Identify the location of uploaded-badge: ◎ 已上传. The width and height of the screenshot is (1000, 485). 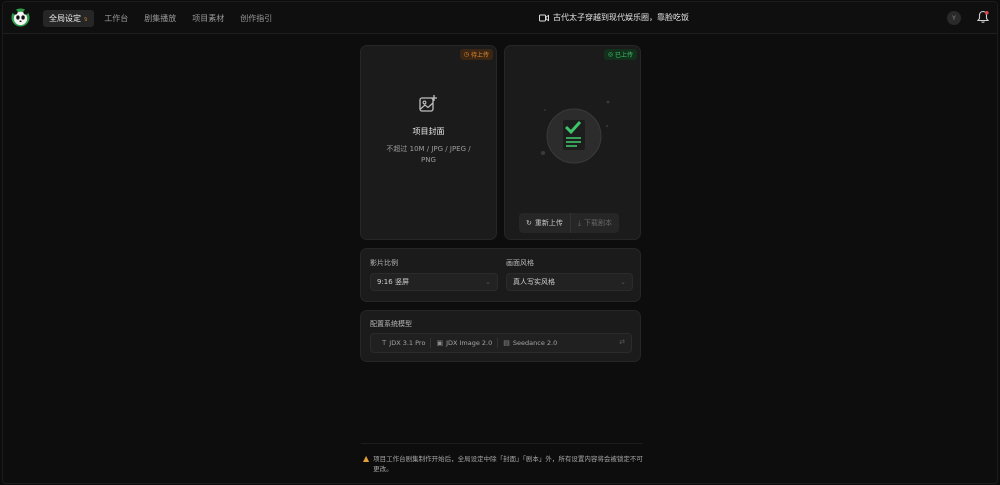
(620, 54).